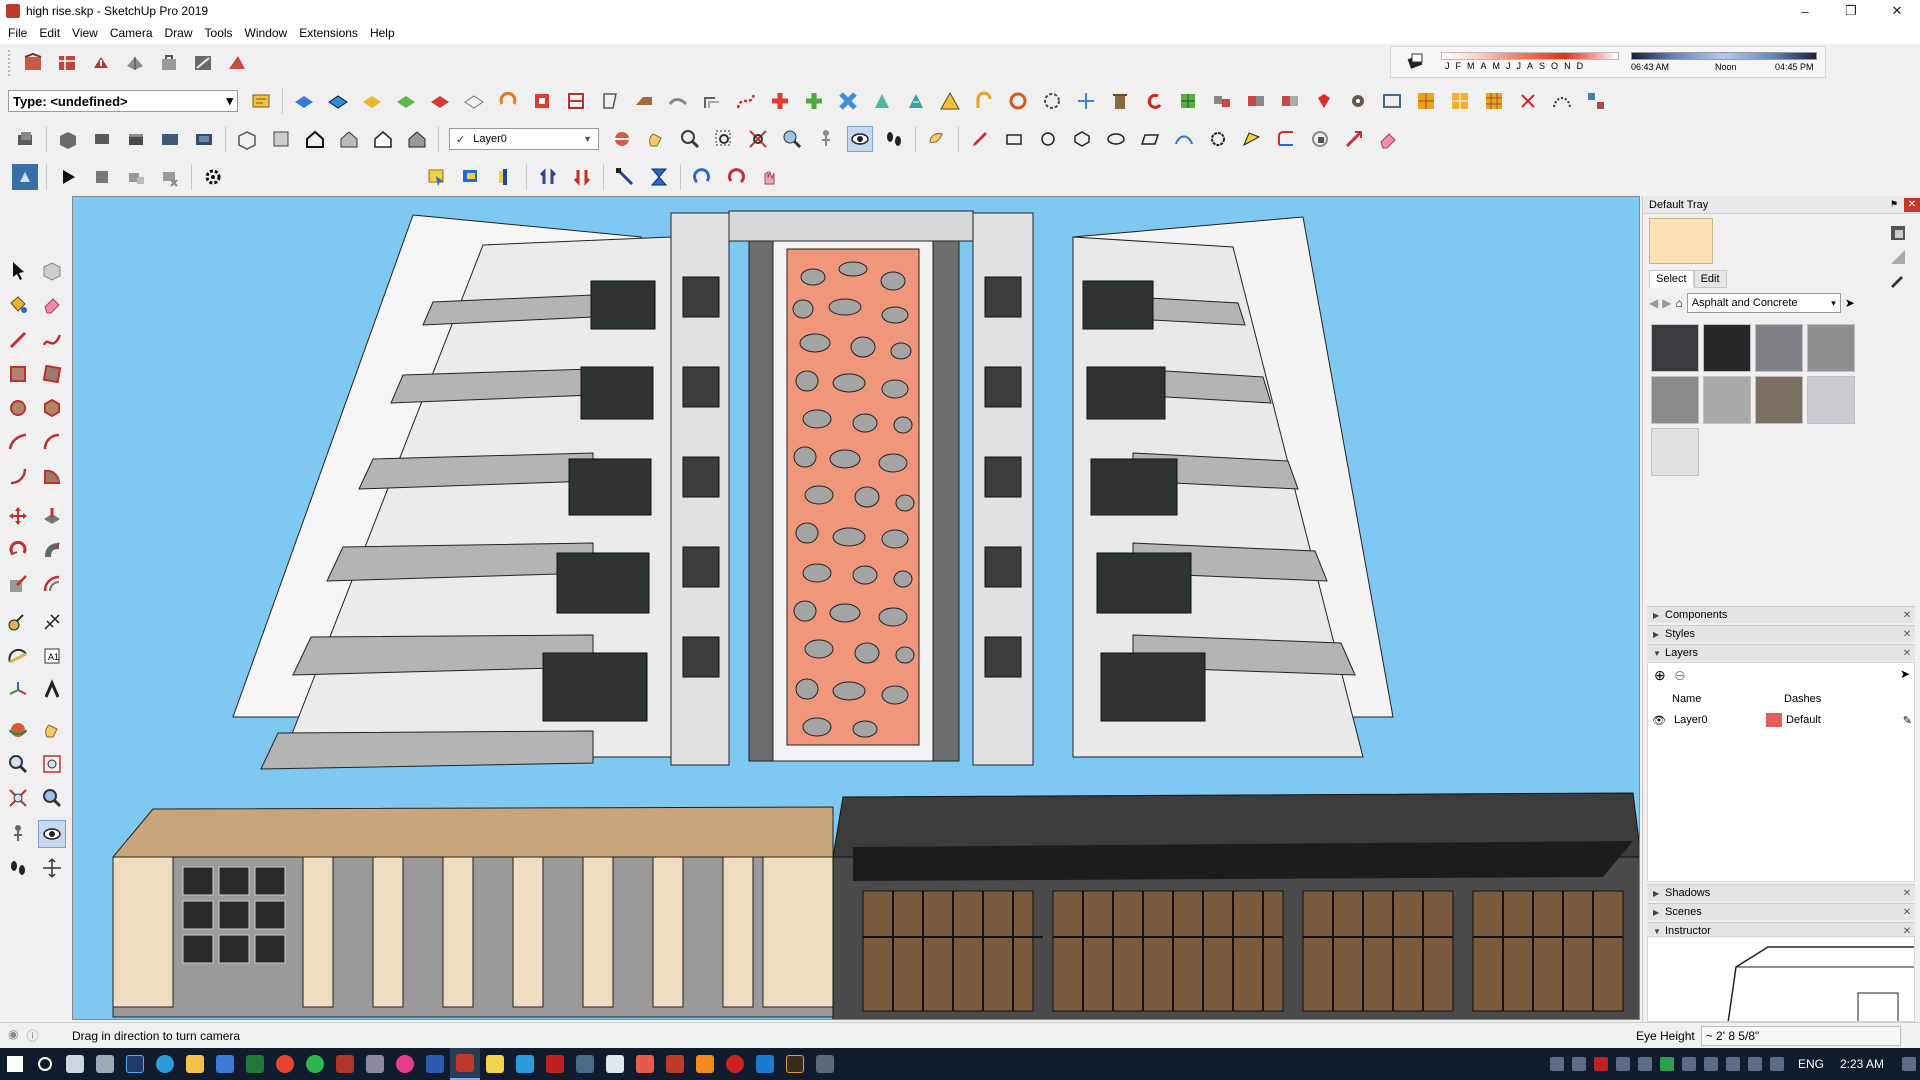  What do you see at coordinates (102, 139) in the screenshot?
I see `top-view-icon` at bounding box center [102, 139].